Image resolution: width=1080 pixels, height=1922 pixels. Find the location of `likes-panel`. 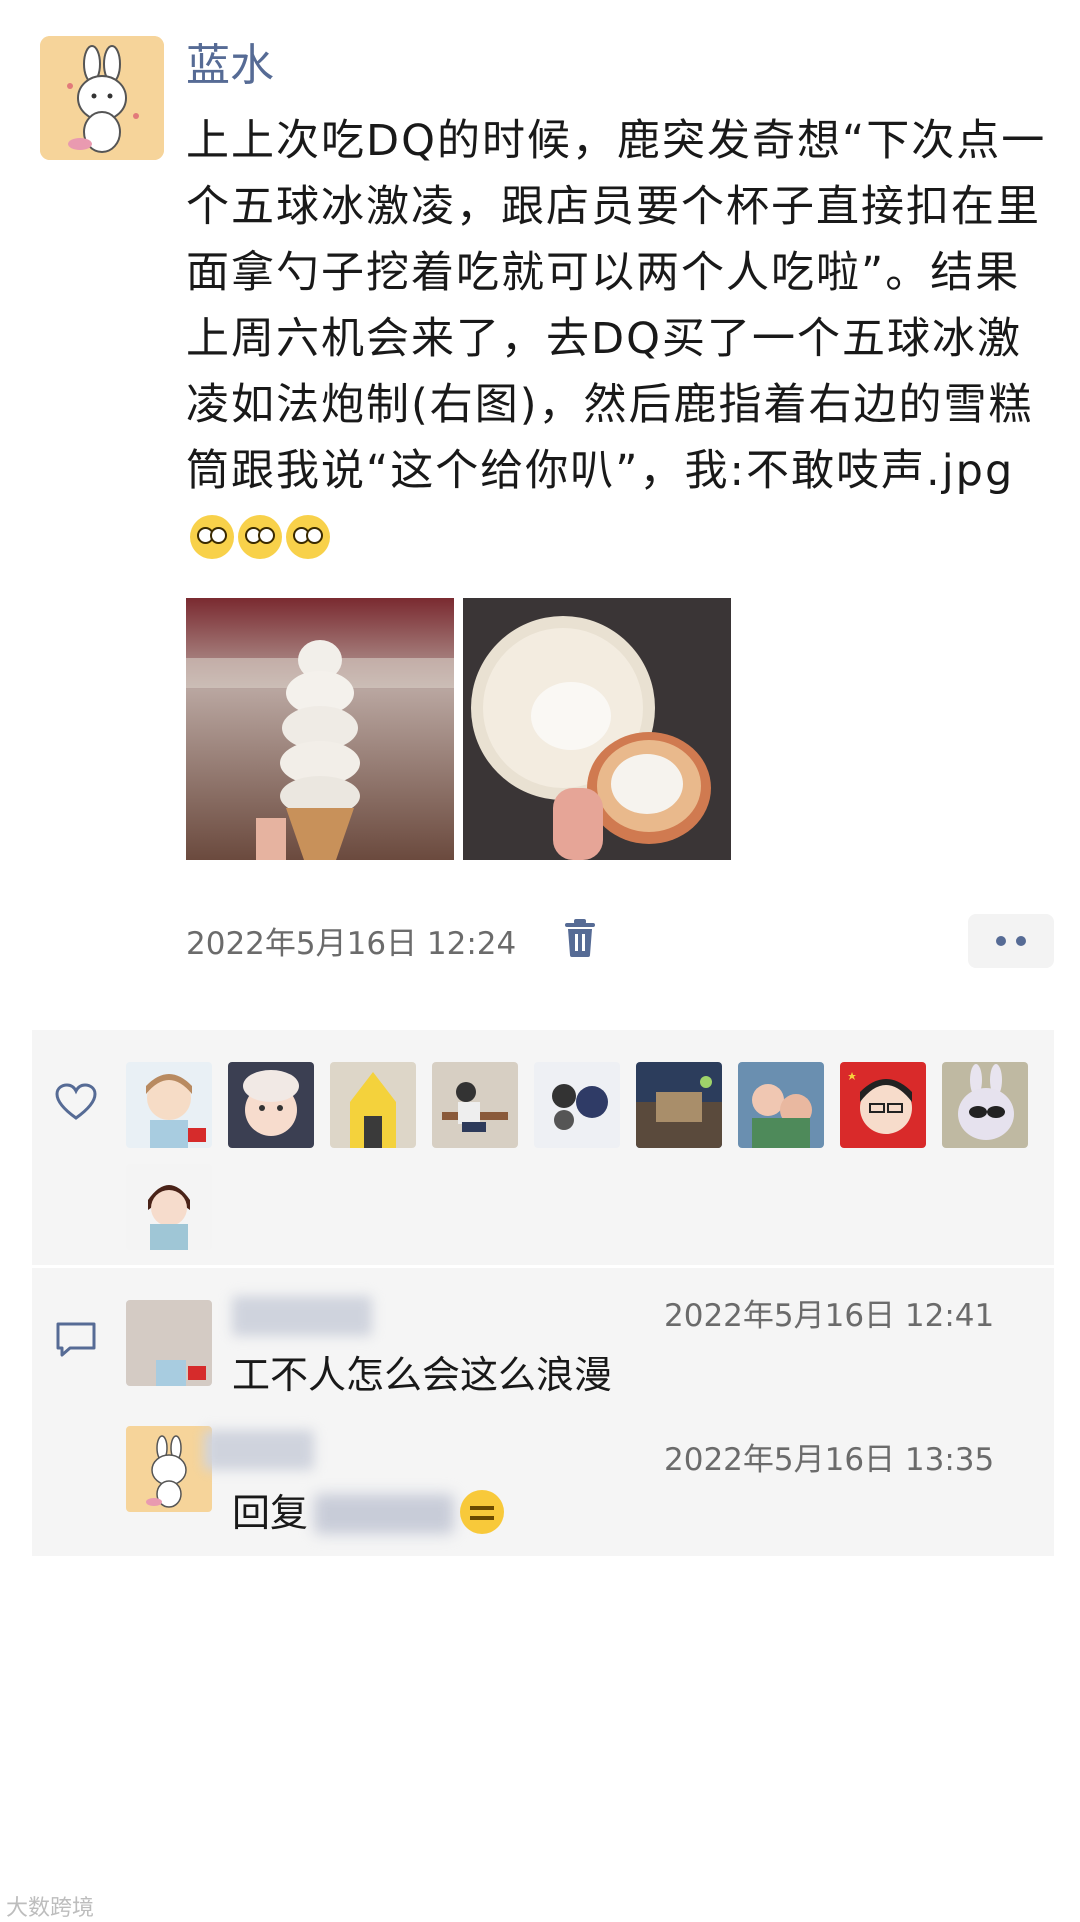

likes-panel is located at coordinates (543, 1147).